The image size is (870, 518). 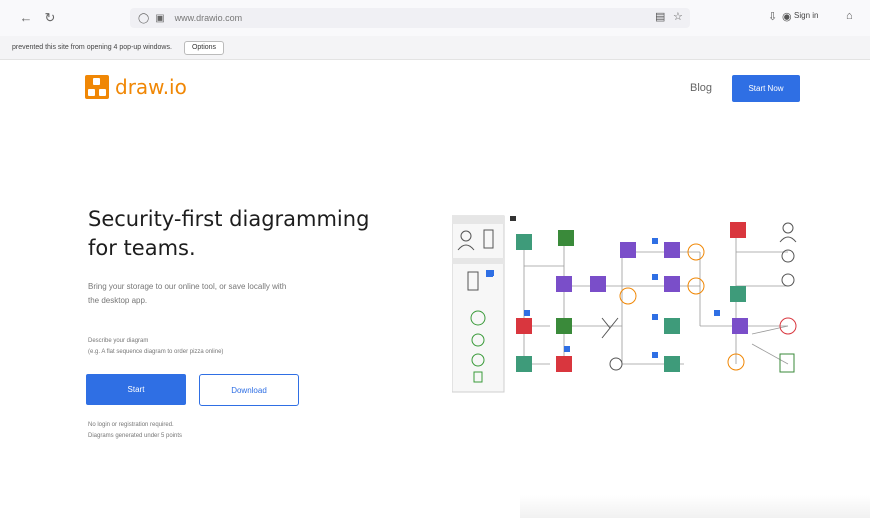 What do you see at coordinates (766, 88) in the screenshot?
I see `start-now-button: Start Now` at bounding box center [766, 88].